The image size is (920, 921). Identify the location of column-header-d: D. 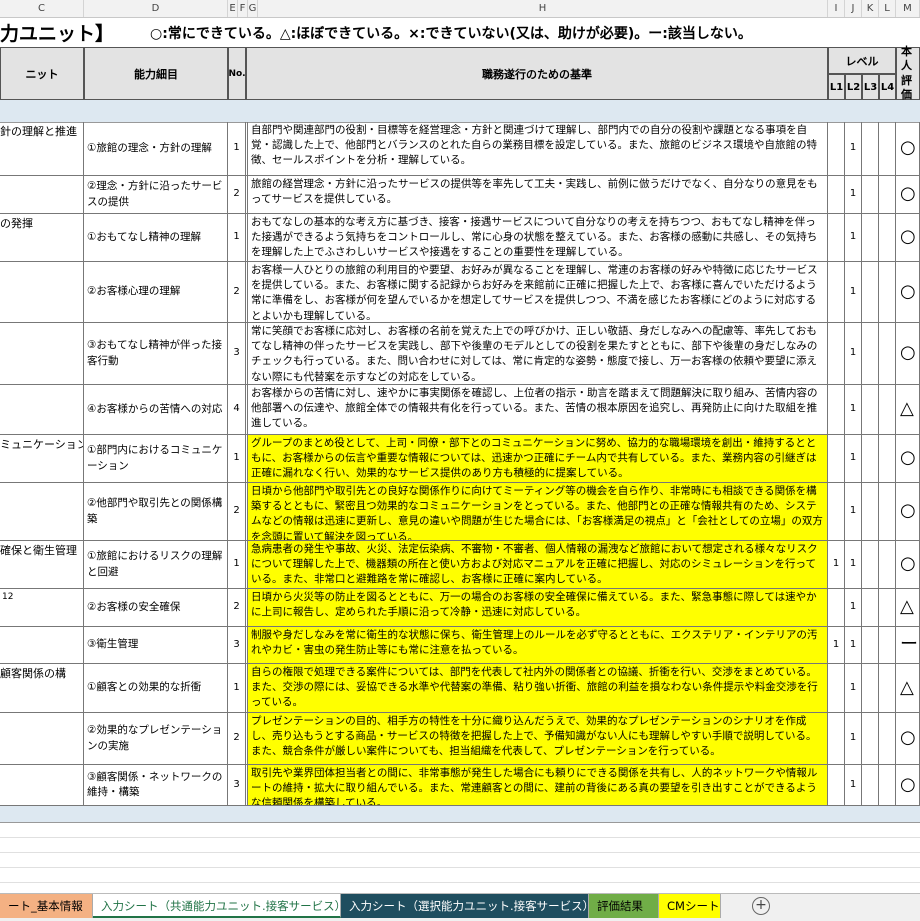
(156, 8).